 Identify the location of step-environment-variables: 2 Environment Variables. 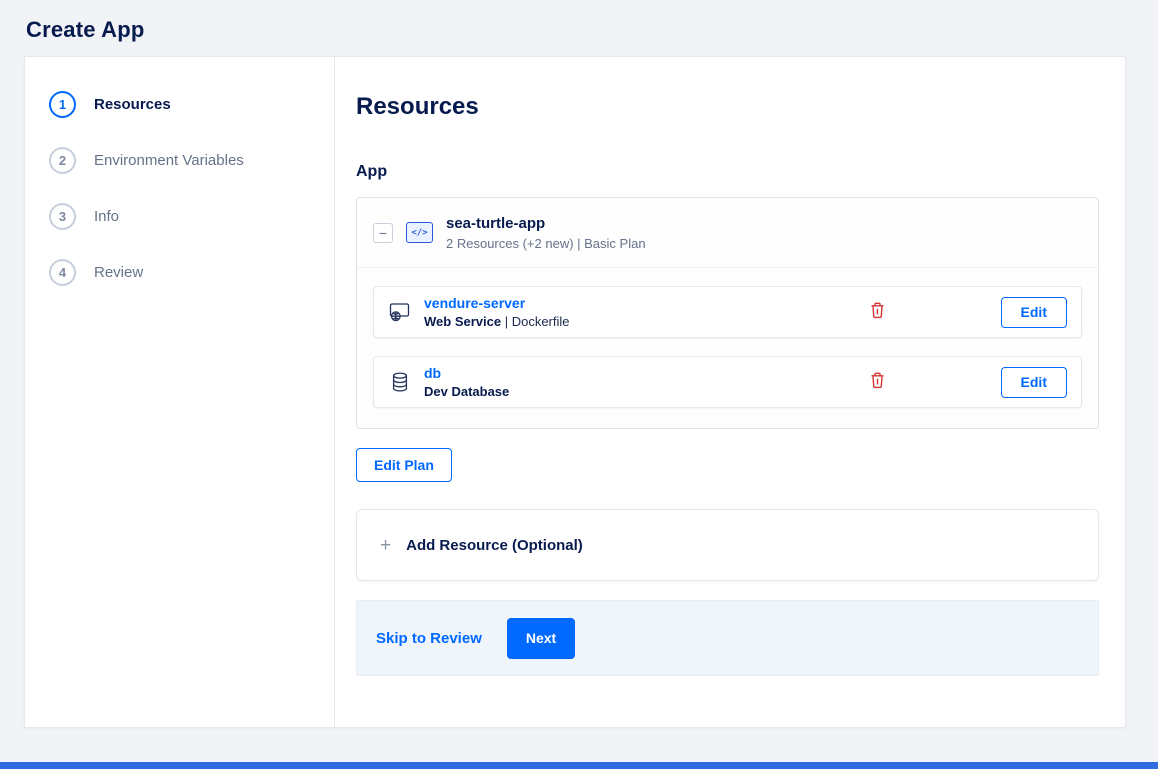
(191, 160).